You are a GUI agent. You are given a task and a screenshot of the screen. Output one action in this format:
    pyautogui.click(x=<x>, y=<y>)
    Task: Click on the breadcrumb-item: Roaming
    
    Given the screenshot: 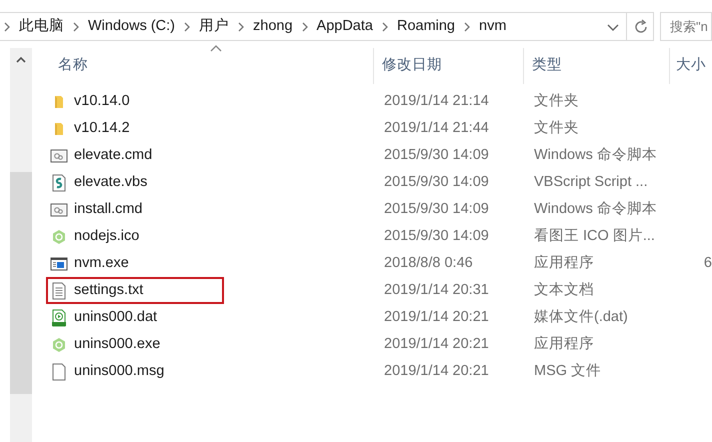 What is the action you would take?
    pyautogui.click(x=426, y=27)
    